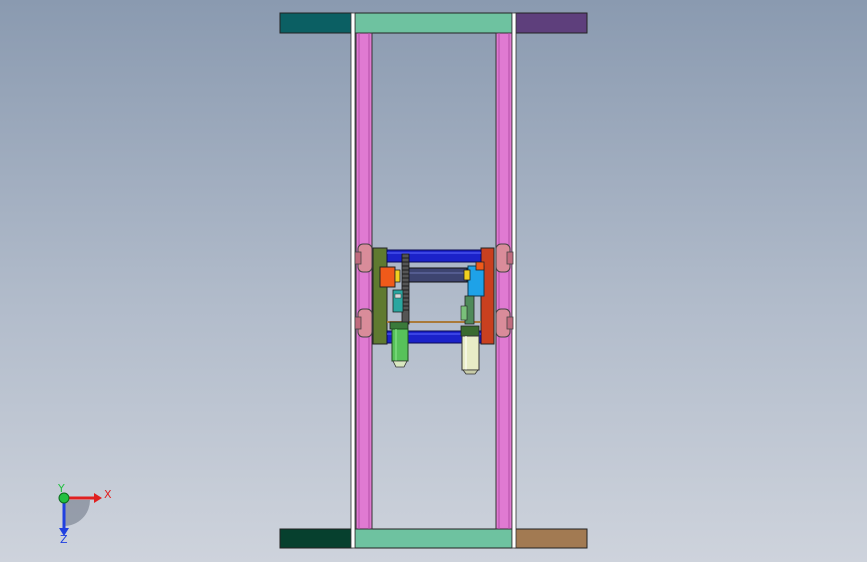 The image size is (867, 562). What do you see at coordinates (434, 309) in the screenshot?
I see `carriage-assembly` at bounding box center [434, 309].